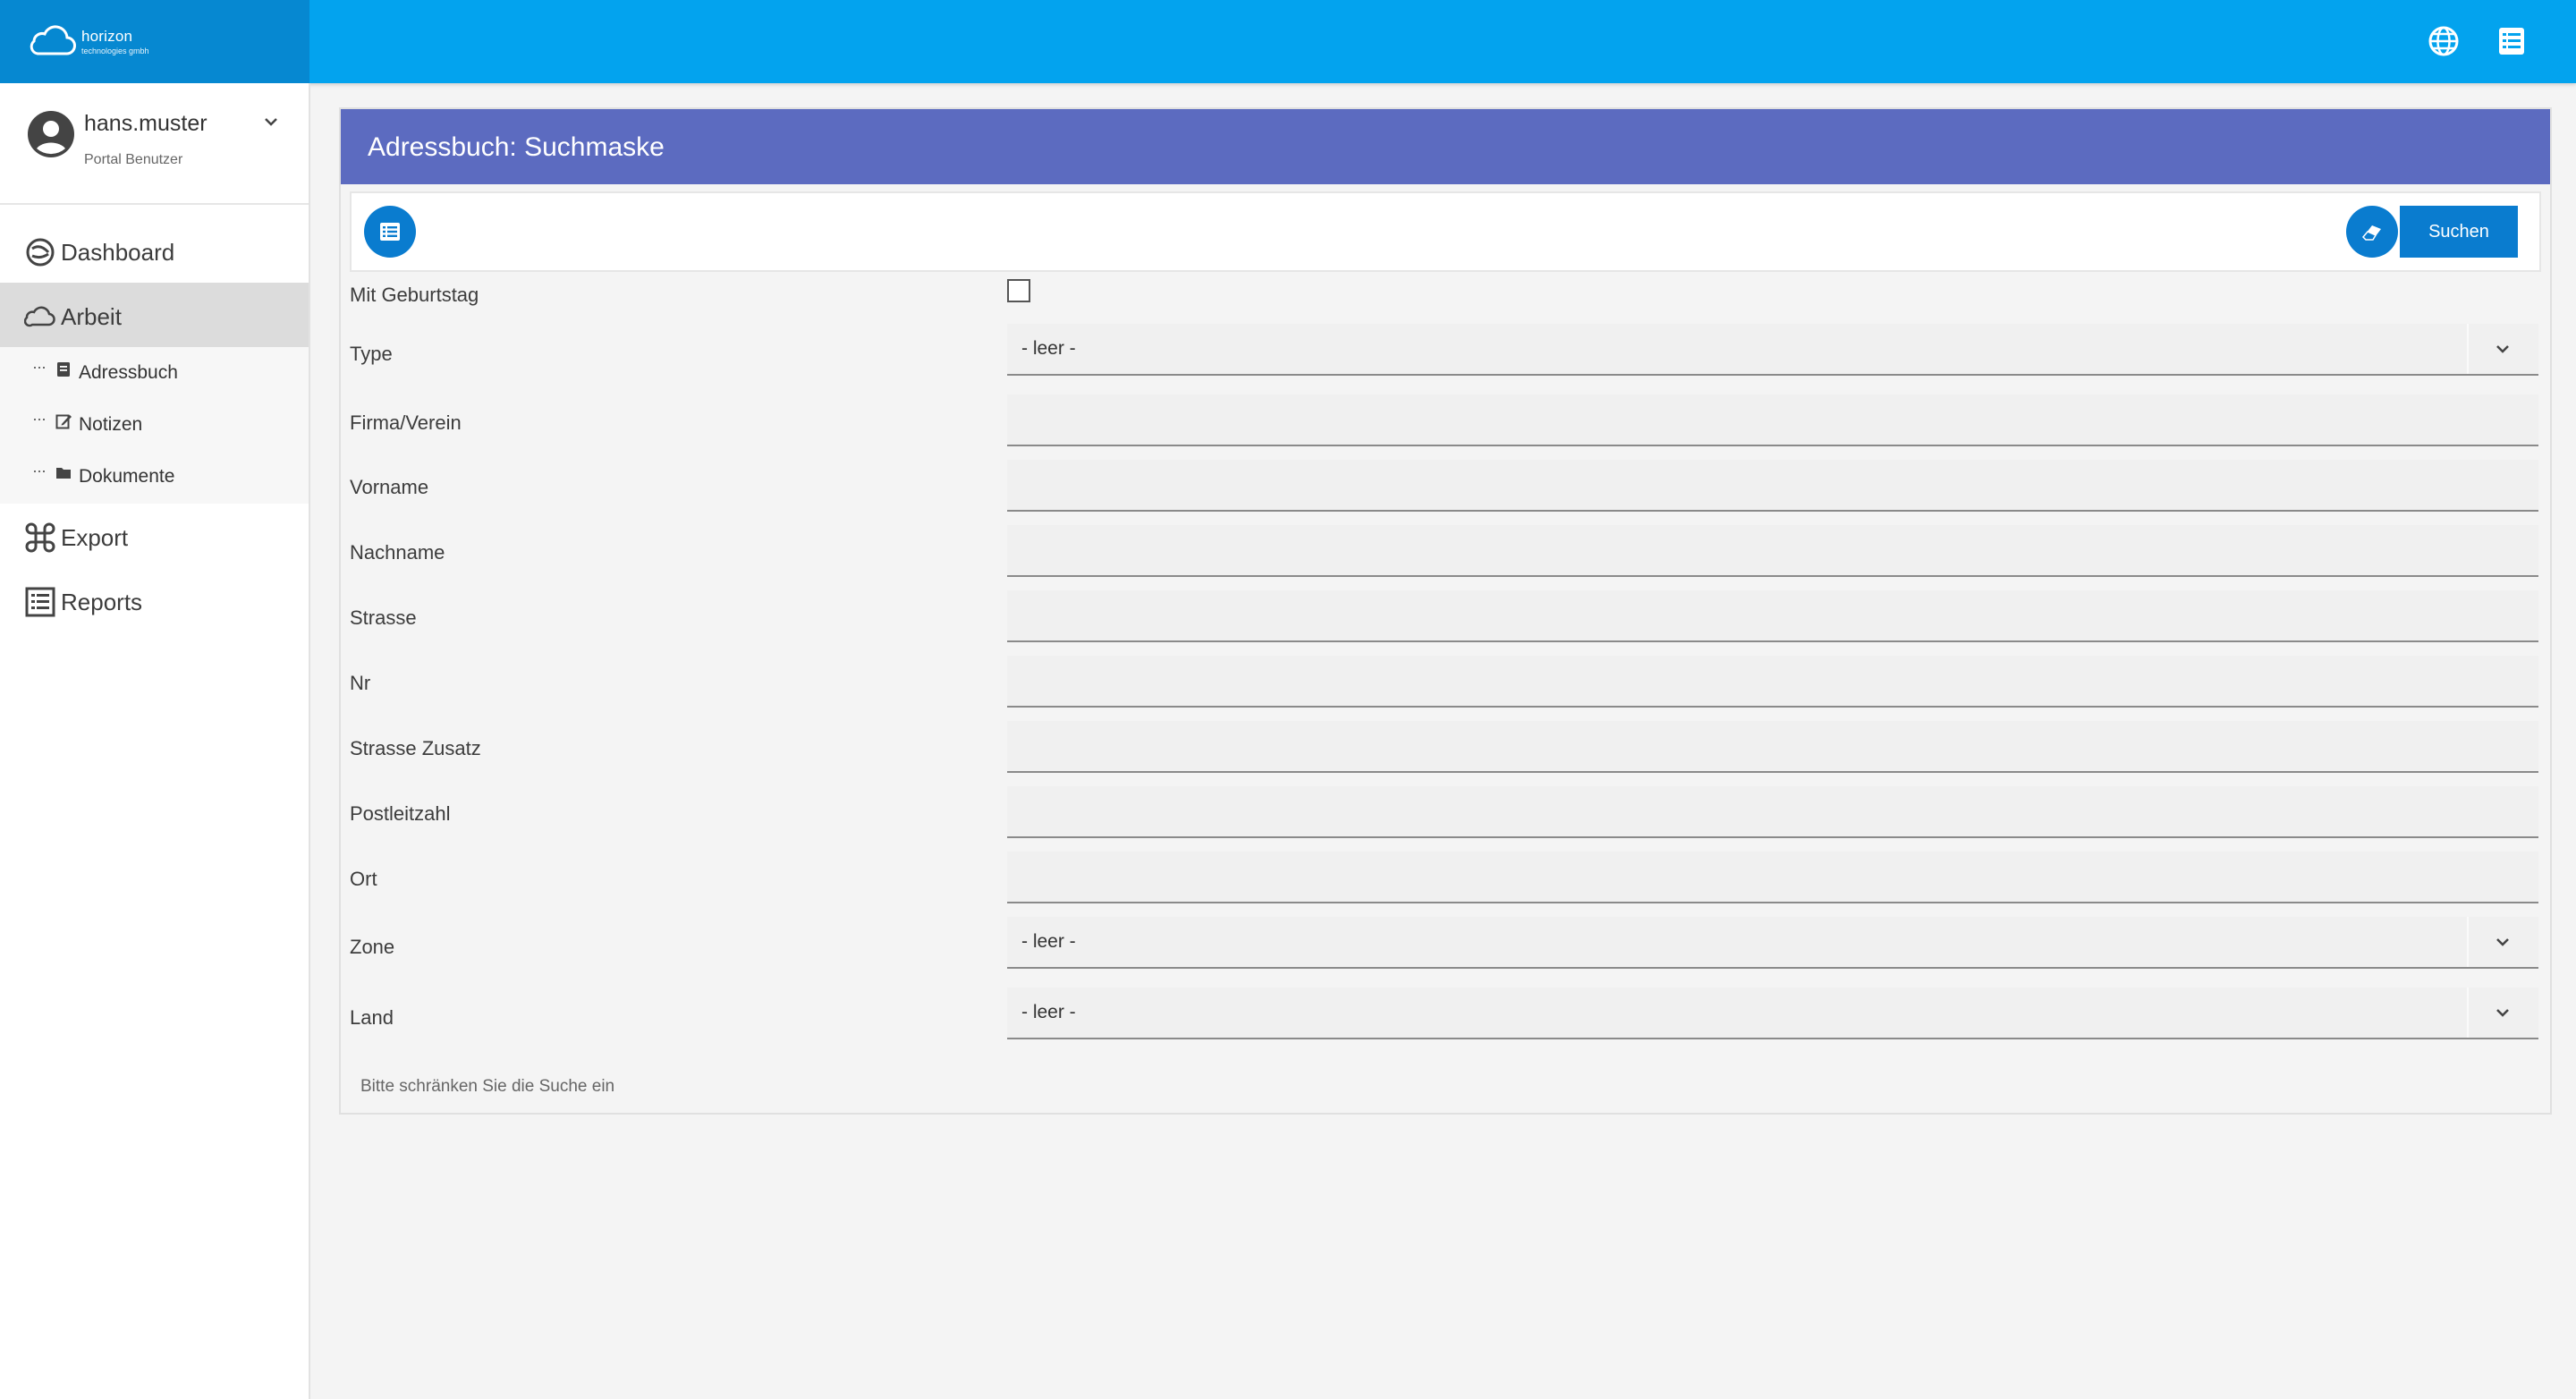  I want to click on sidebar-item-arbeit: Arbeit, so click(154, 315).